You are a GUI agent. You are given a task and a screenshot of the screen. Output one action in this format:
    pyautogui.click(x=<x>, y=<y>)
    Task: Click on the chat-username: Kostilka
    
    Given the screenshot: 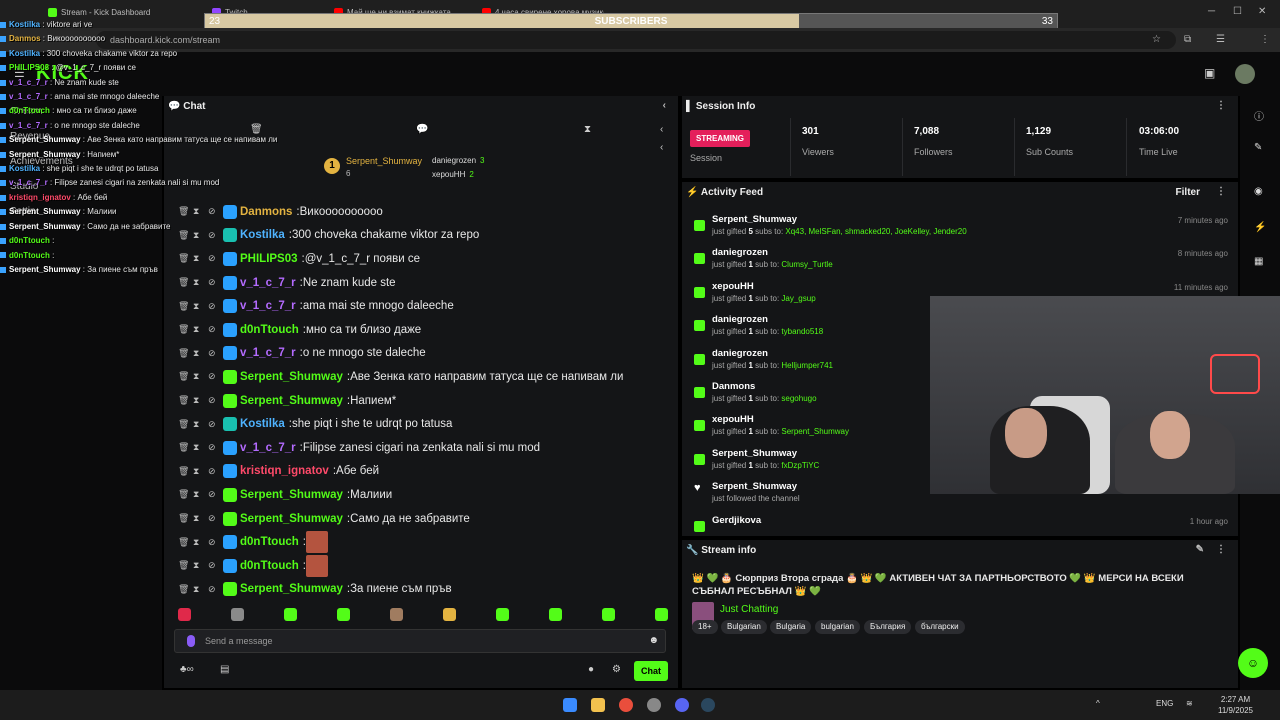 What is the action you would take?
    pyautogui.click(x=262, y=424)
    